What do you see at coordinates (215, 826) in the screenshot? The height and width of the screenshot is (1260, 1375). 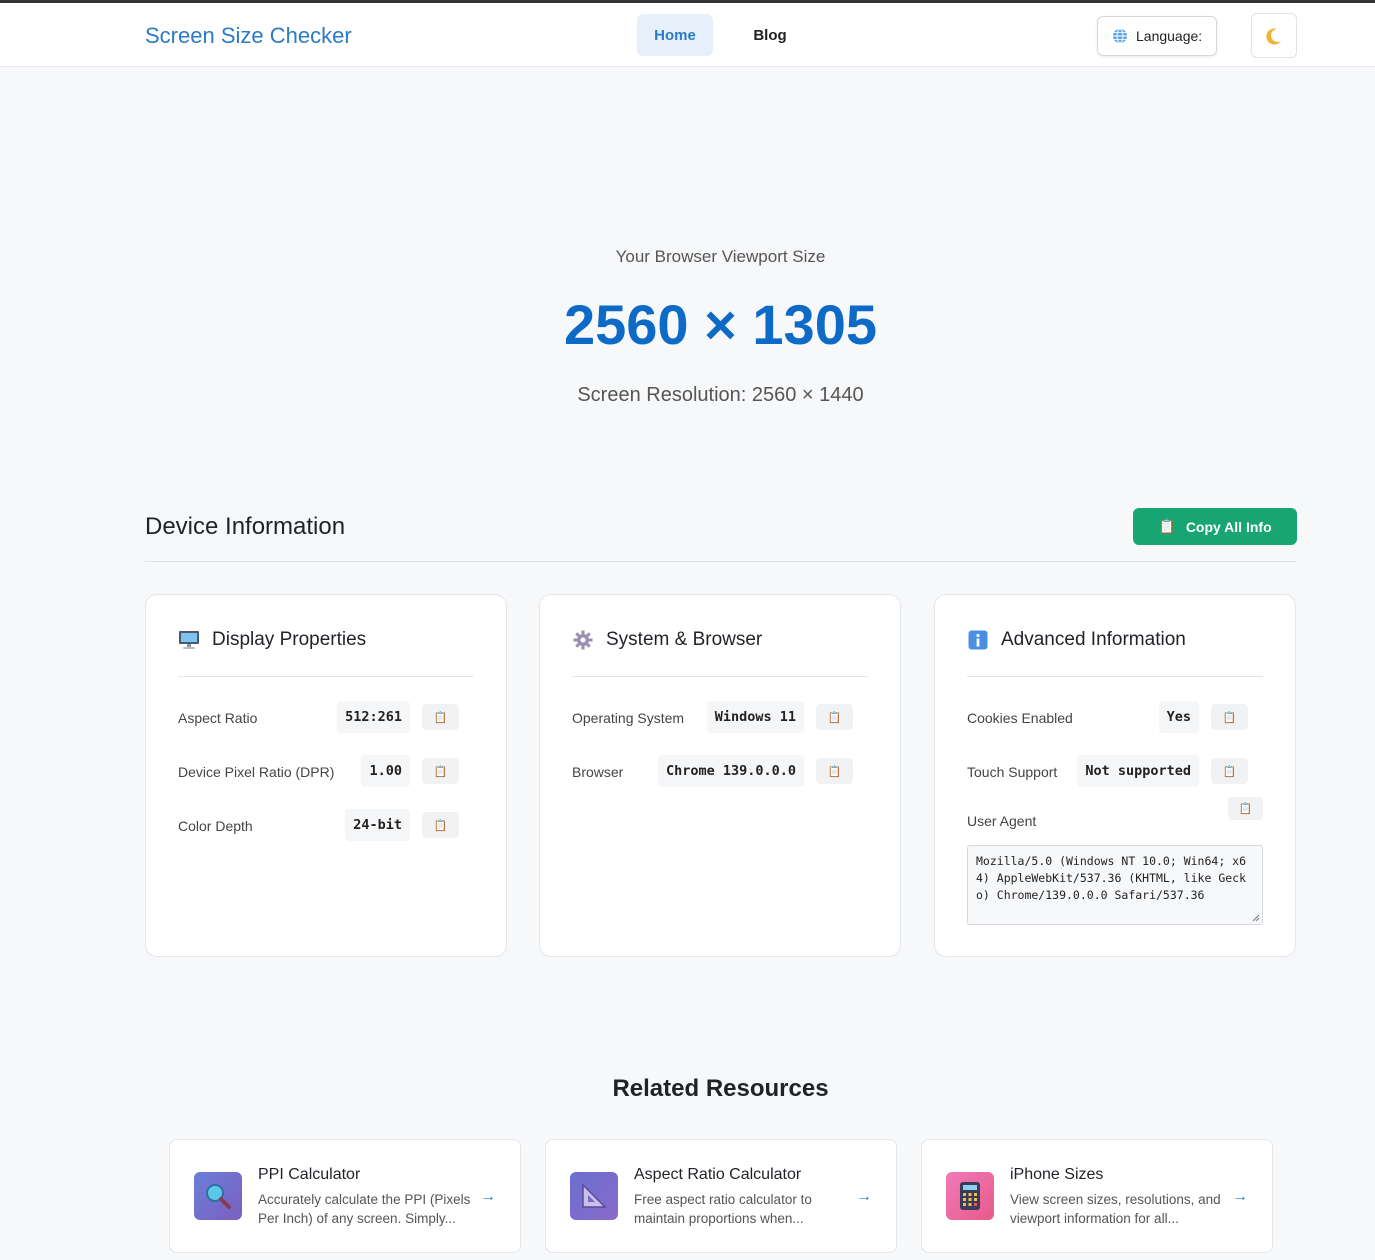 I see `row-label: Color Depth` at bounding box center [215, 826].